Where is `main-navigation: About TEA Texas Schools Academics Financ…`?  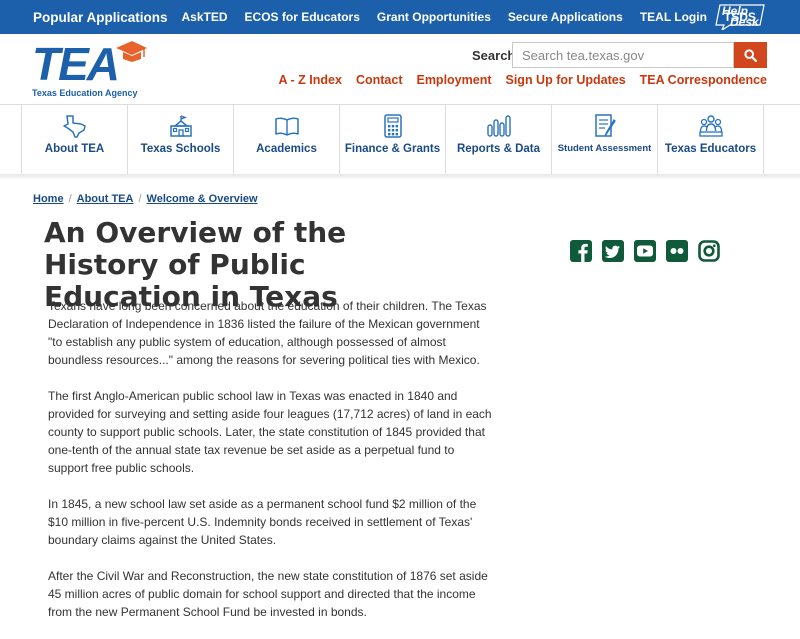
main-navigation: About TEA Texas Schools Academics Financ… is located at coordinates (400, 139).